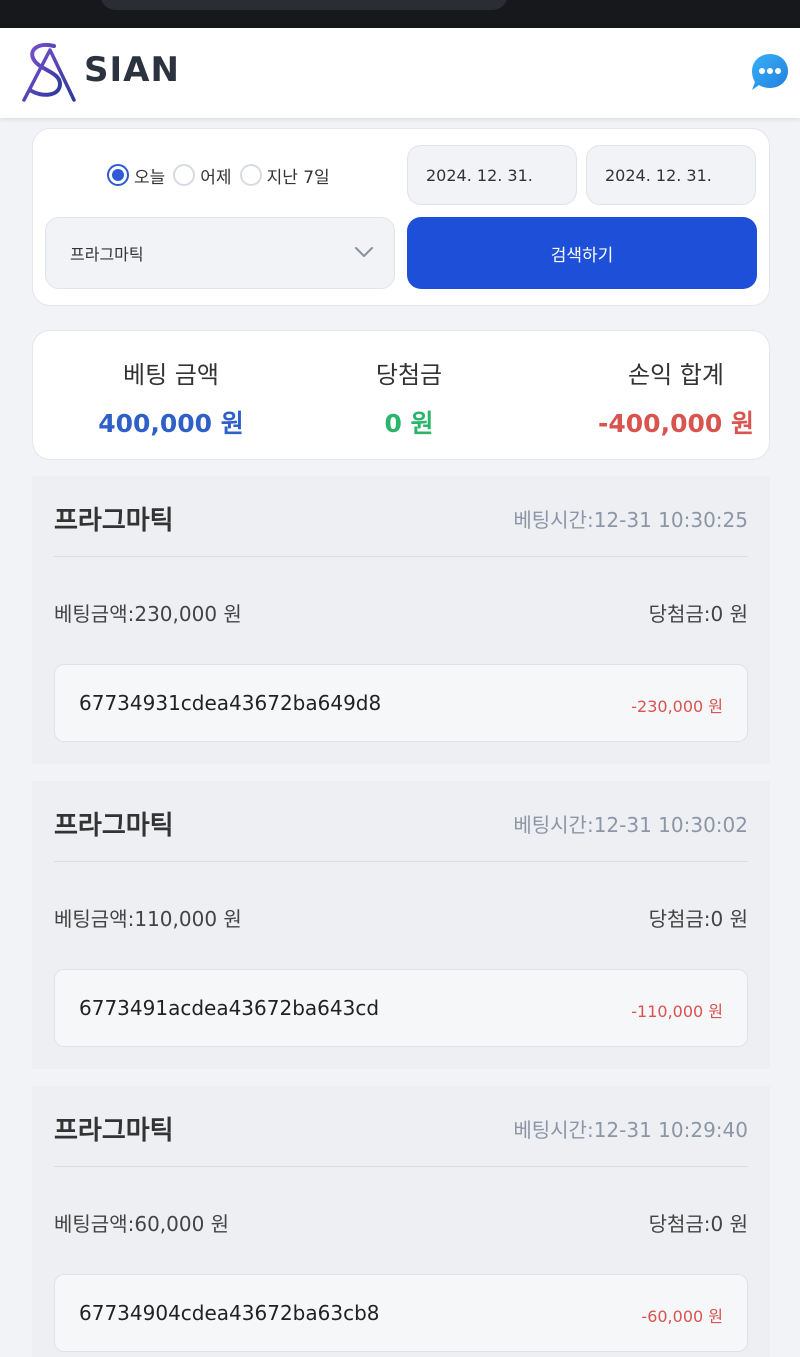  I want to click on bet-amount: 베팅금액:110,000 원, so click(148, 919).